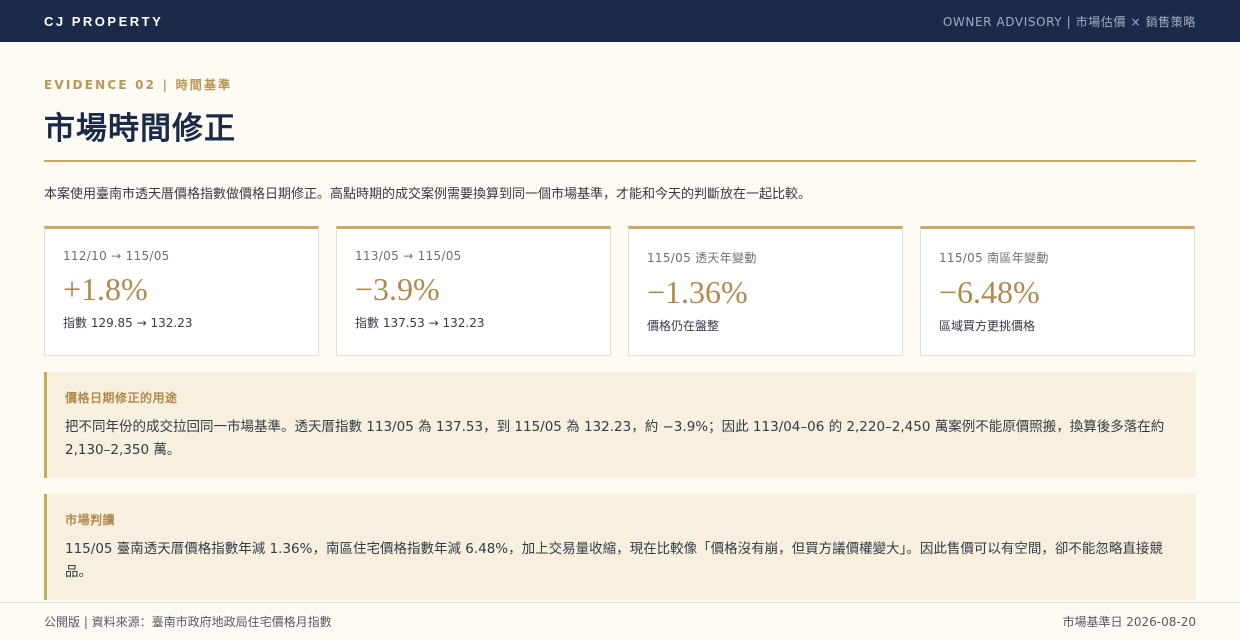  Describe the element at coordinates (702, 258) in the screenshot. I see `metric-card-label: 115/05 透天年變動` at that location.